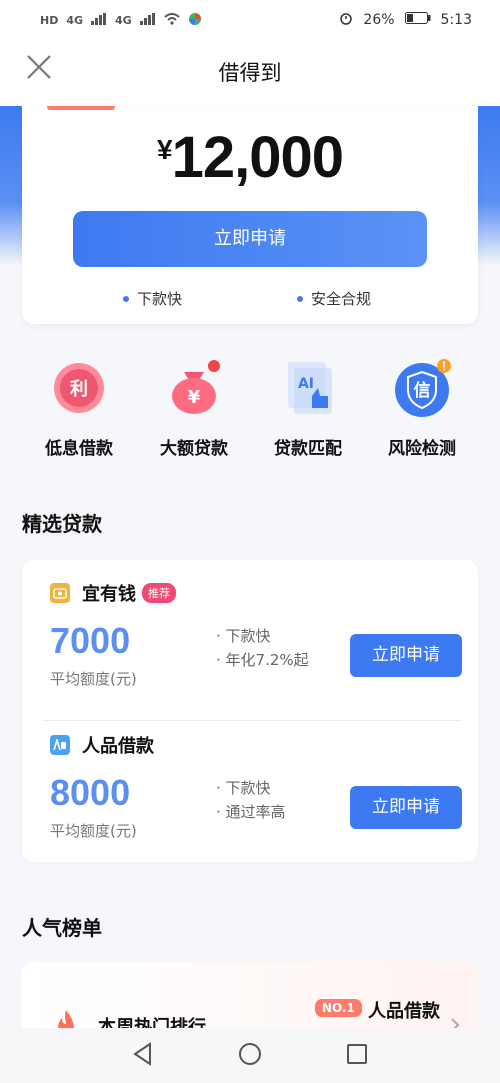  Describe the element at coordinates (60, 593) in the screenshot. I see `yiyouqian-logo-icon` at that location.